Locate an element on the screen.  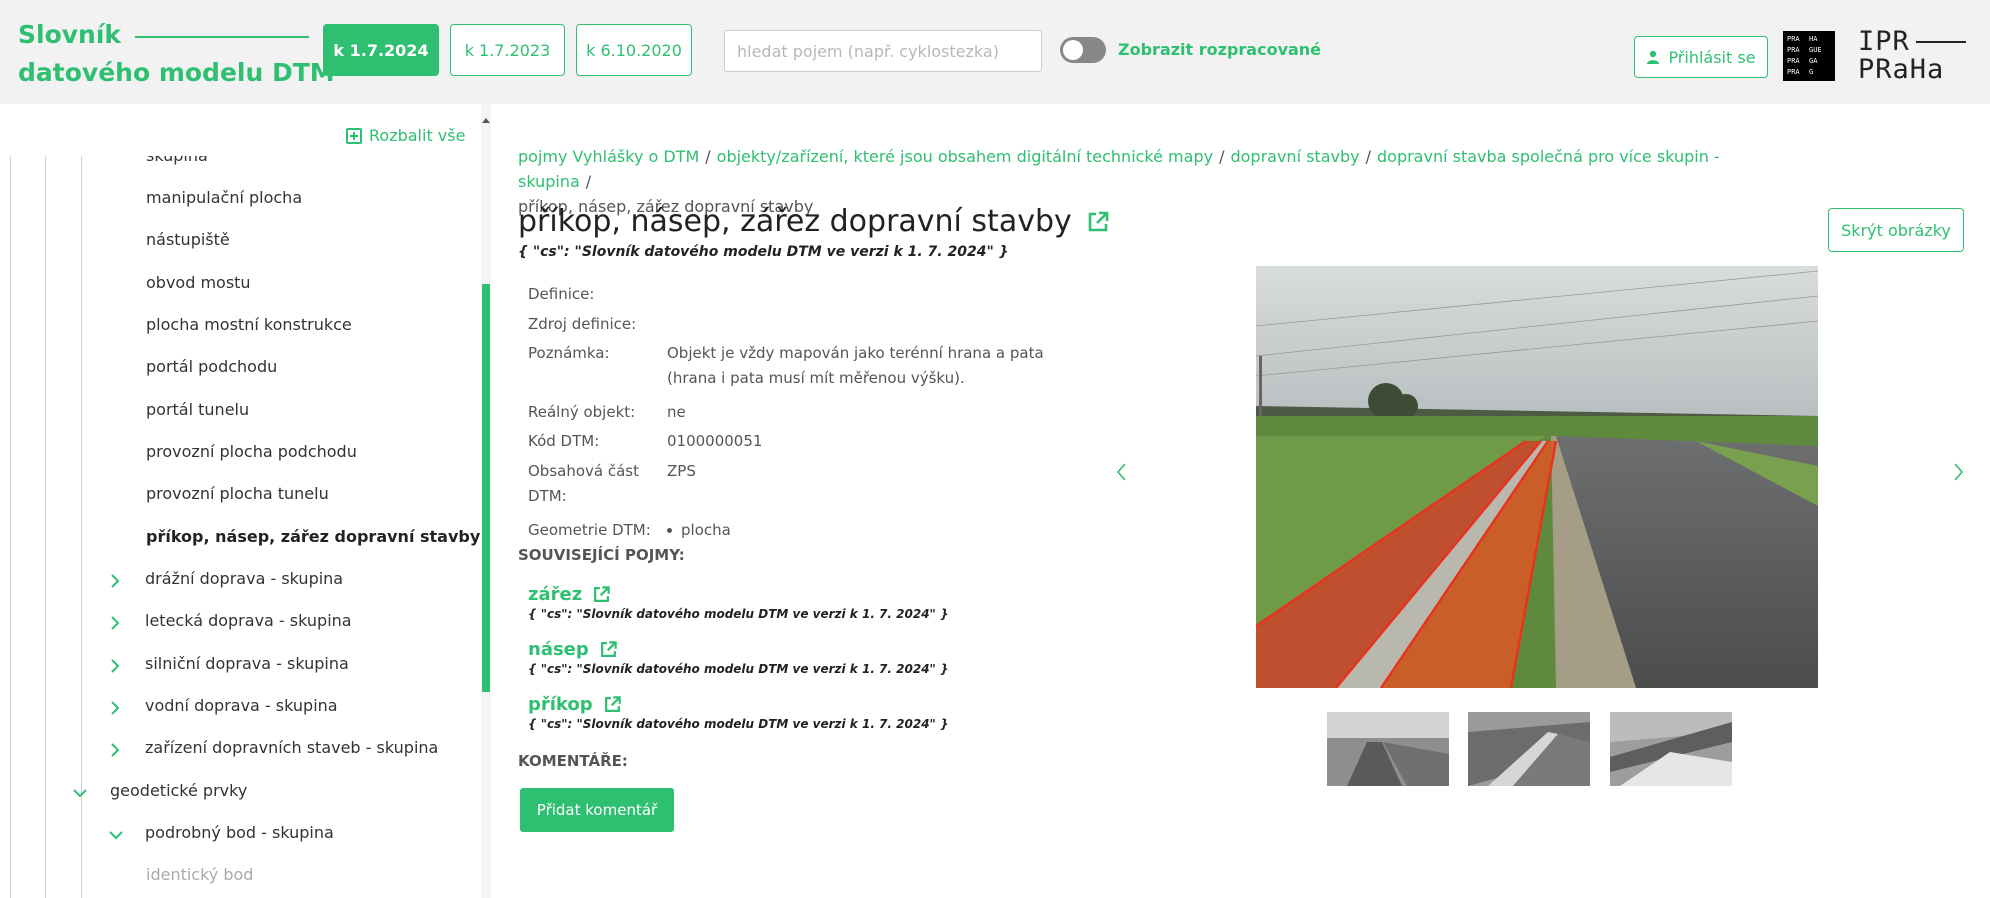
prop-label: Kód DTM: is located at coordinates (564, 441).